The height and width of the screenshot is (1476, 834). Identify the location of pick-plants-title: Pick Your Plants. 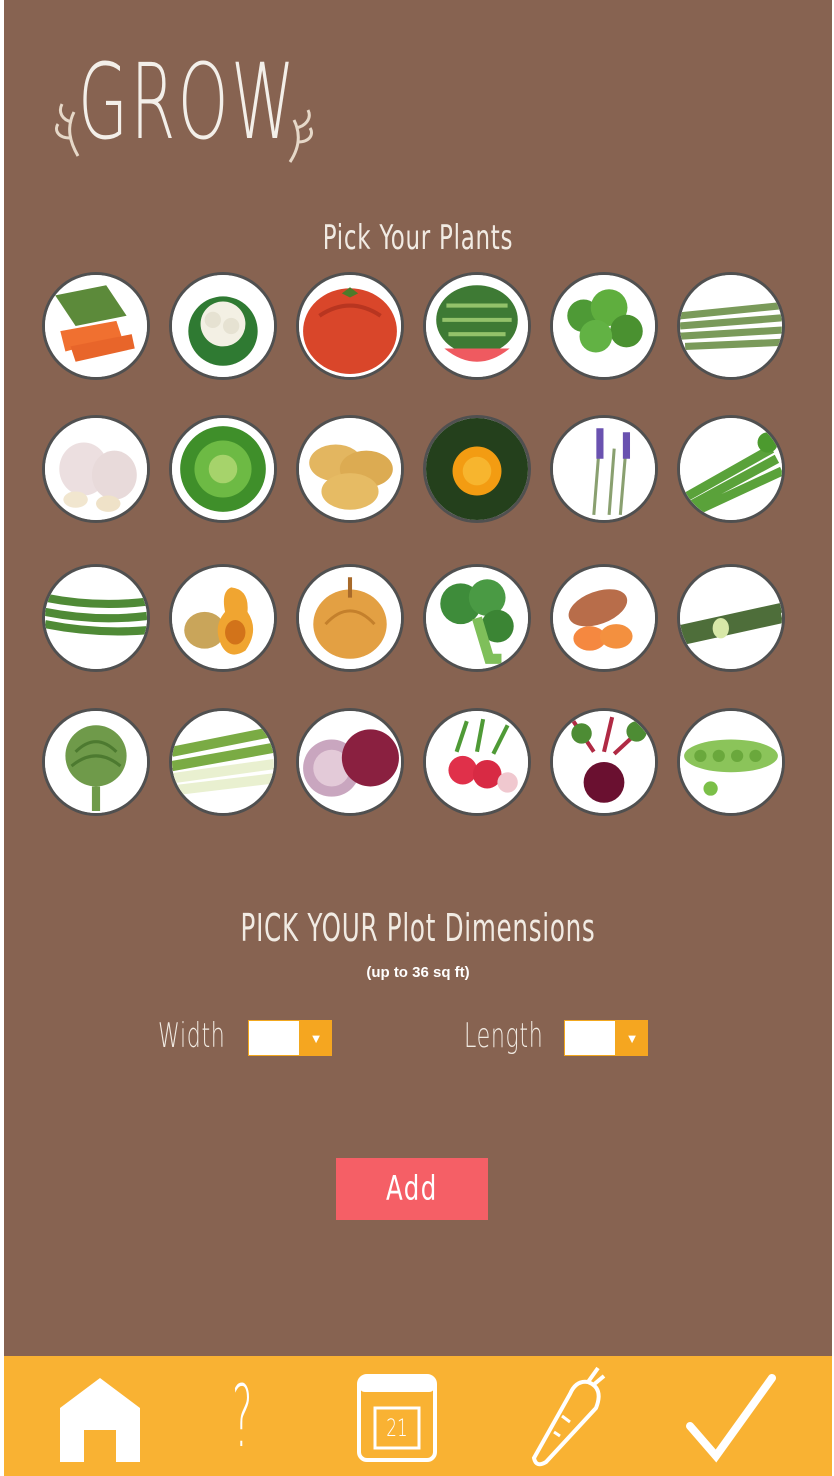
(418, 238).